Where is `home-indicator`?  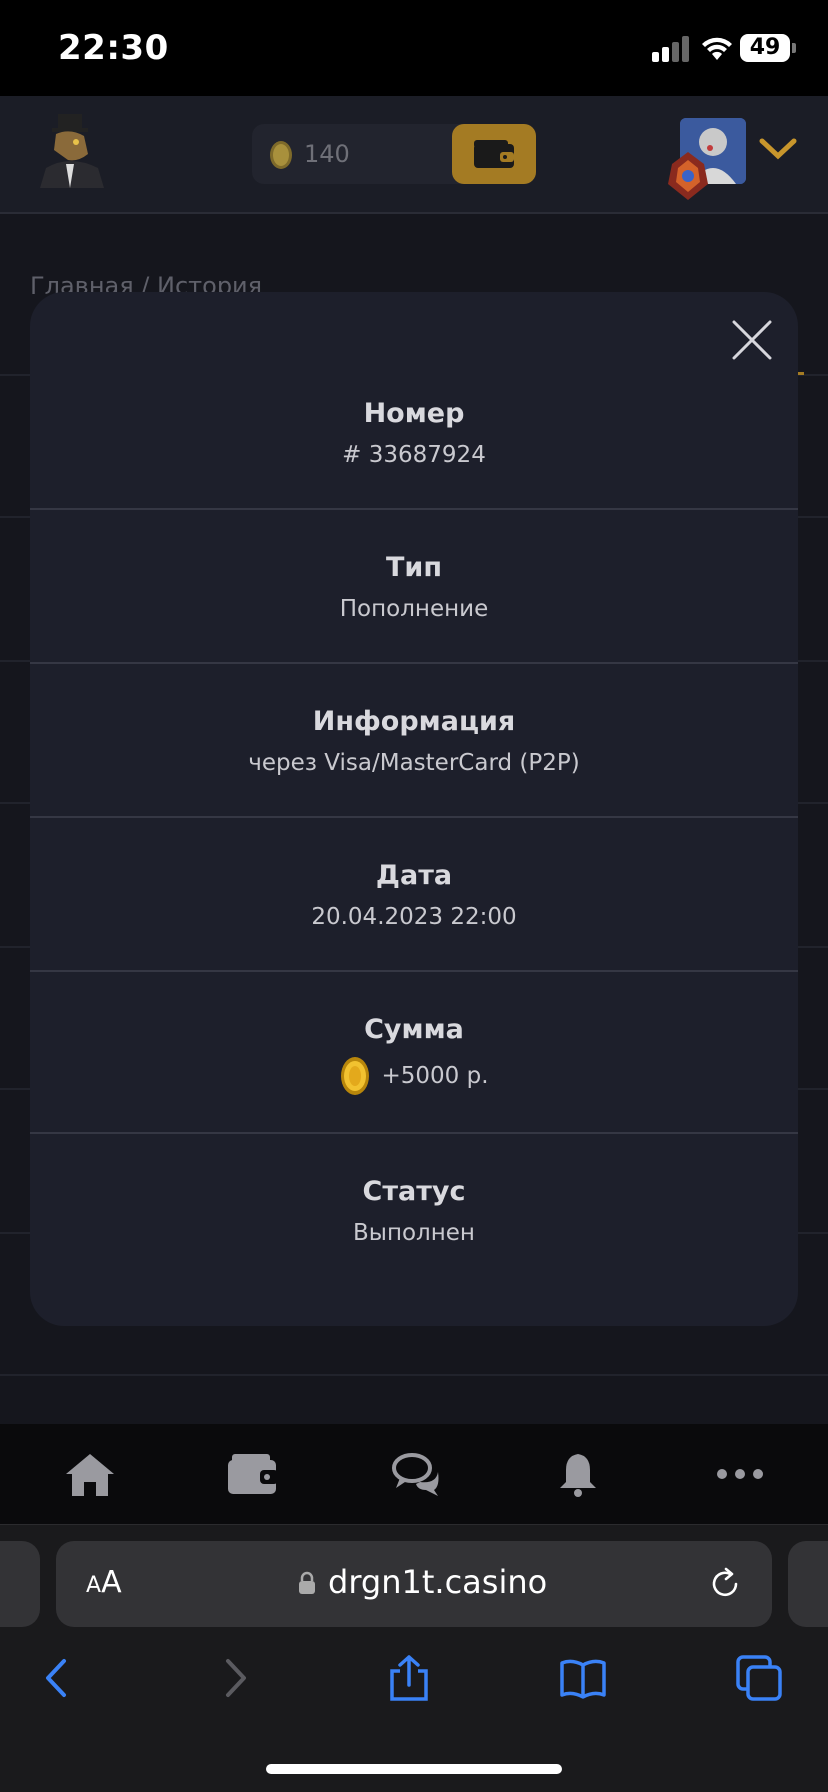
home-indicator is located at coordinates (414, 1769).